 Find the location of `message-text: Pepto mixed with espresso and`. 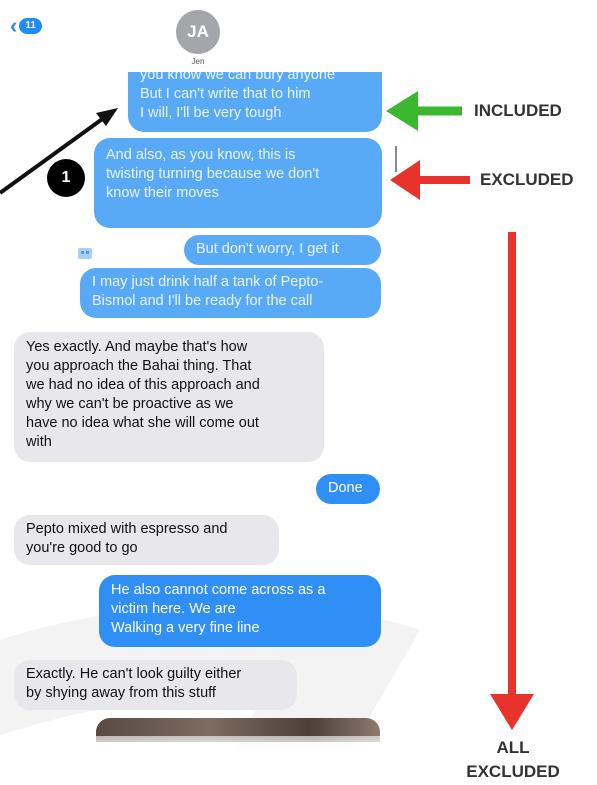

message-text: Pepto mixed with espresso and is located at coordinates (127, 529).